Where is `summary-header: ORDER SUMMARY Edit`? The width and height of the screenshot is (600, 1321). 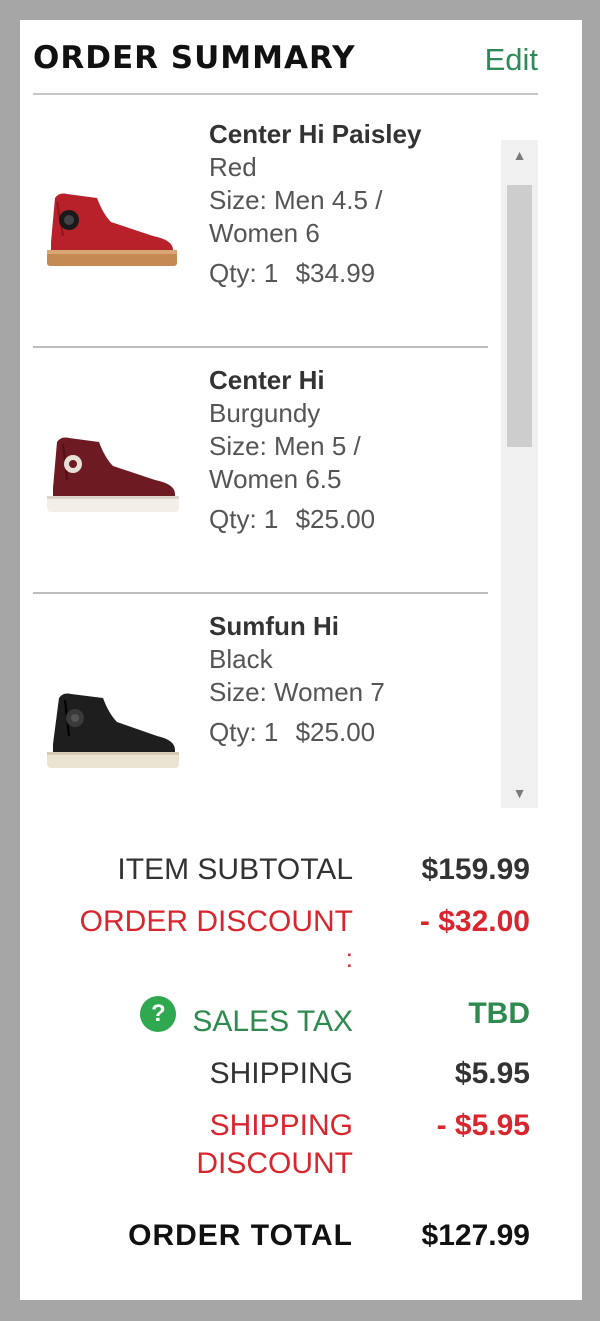 summary-header: ORDER SUMMARY Edit is located at coordinates (285, 67).